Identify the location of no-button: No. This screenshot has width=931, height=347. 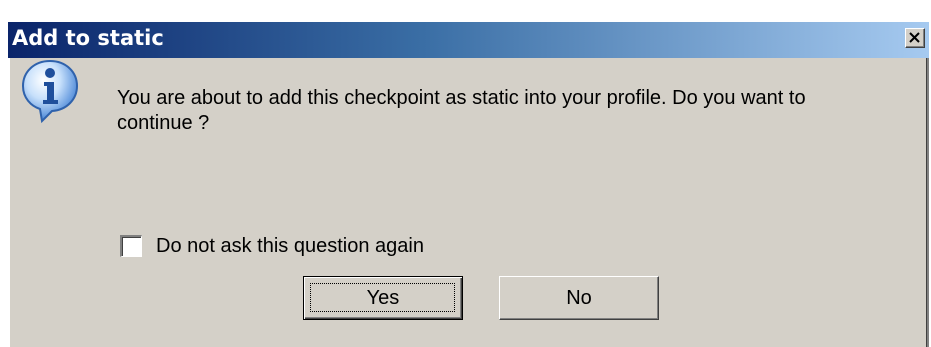
(579, 298).